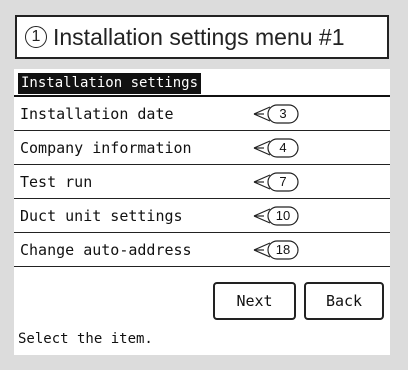  I want to click on menu-item-label: Installation date, so click(97, 114).